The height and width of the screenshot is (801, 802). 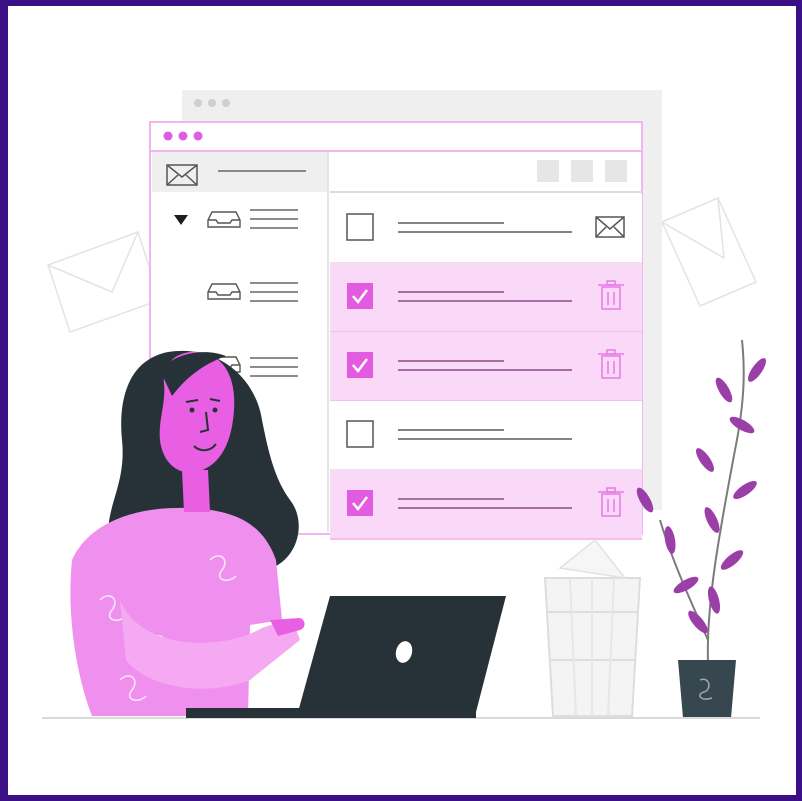 What do you see at coordinates (196, 491) in the screenshot?
I see `neck` at bounding box center [196, 491].